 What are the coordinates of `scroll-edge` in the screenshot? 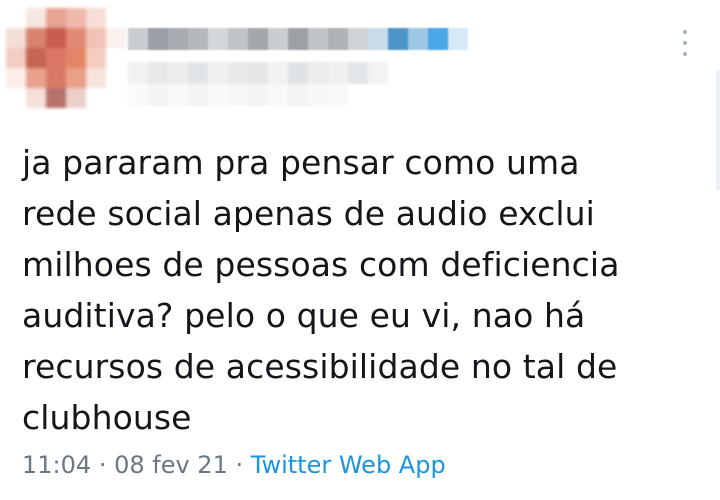 It's located at (718, 130).